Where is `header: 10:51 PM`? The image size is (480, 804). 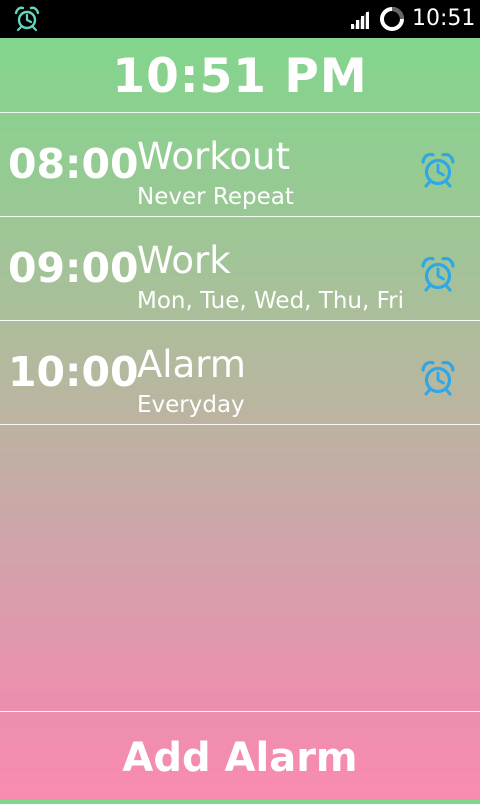
header: 10:51 PM is located at coordinates (240, 75).